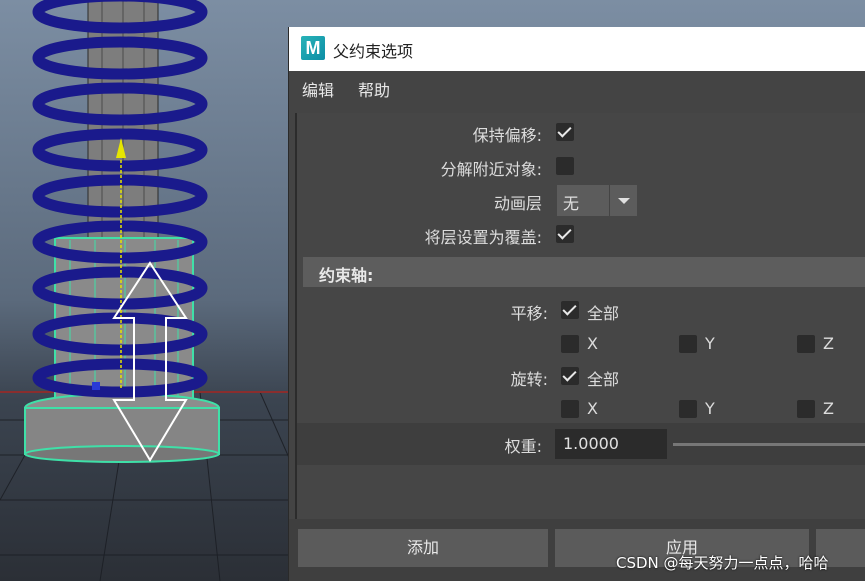 Image resolution: width=865 pixels, height=581 pixels. What do you see at coordinates (577, 87) in the screenshot?
I see `menu-bar: 编辑 帮助` at bounding box center [577, 87].